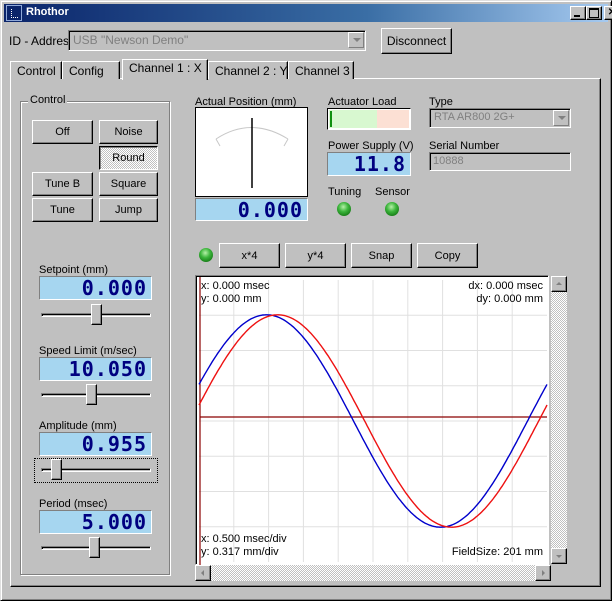  What do you see at coordinates (95, 288) in the screenshot?
I see `setpoint-display: 0.000` at bounding box center [95, 288].